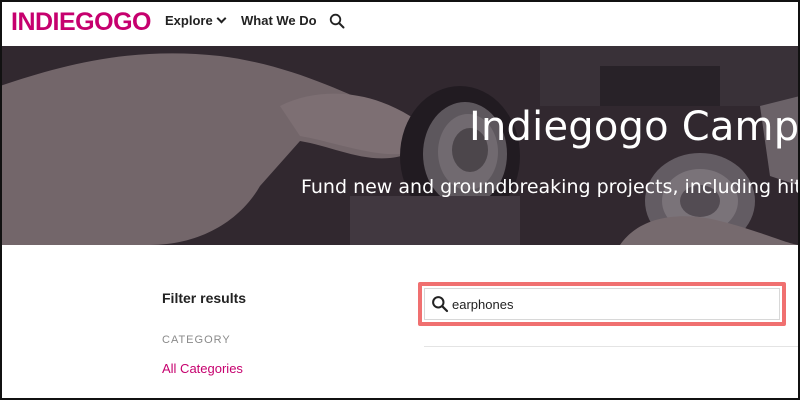 The width and height of the screenshot is (800, 400). What do you see at coordinates (202, 368) in the screenshot?
I see `category-all-link: All Categories` at bounding box center [202, 368].